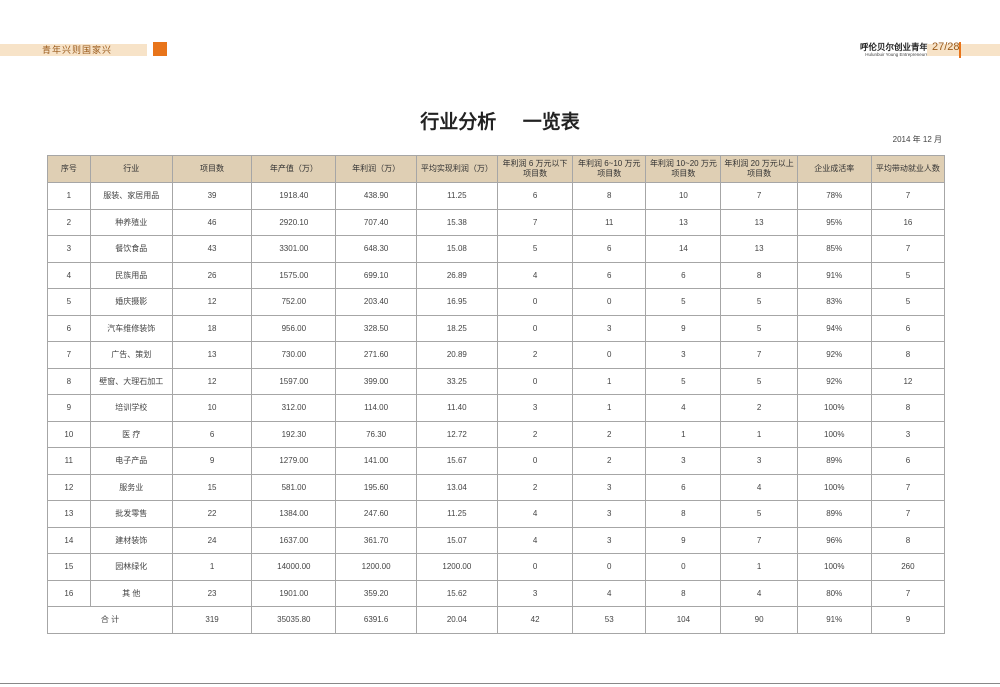 Image resolution: width=1000 pixels, height=687 pixels. What do you see at coordinates (834, 514) in the screenshot?
I see `table-cell: 89%` at bounding box center [834, 514].